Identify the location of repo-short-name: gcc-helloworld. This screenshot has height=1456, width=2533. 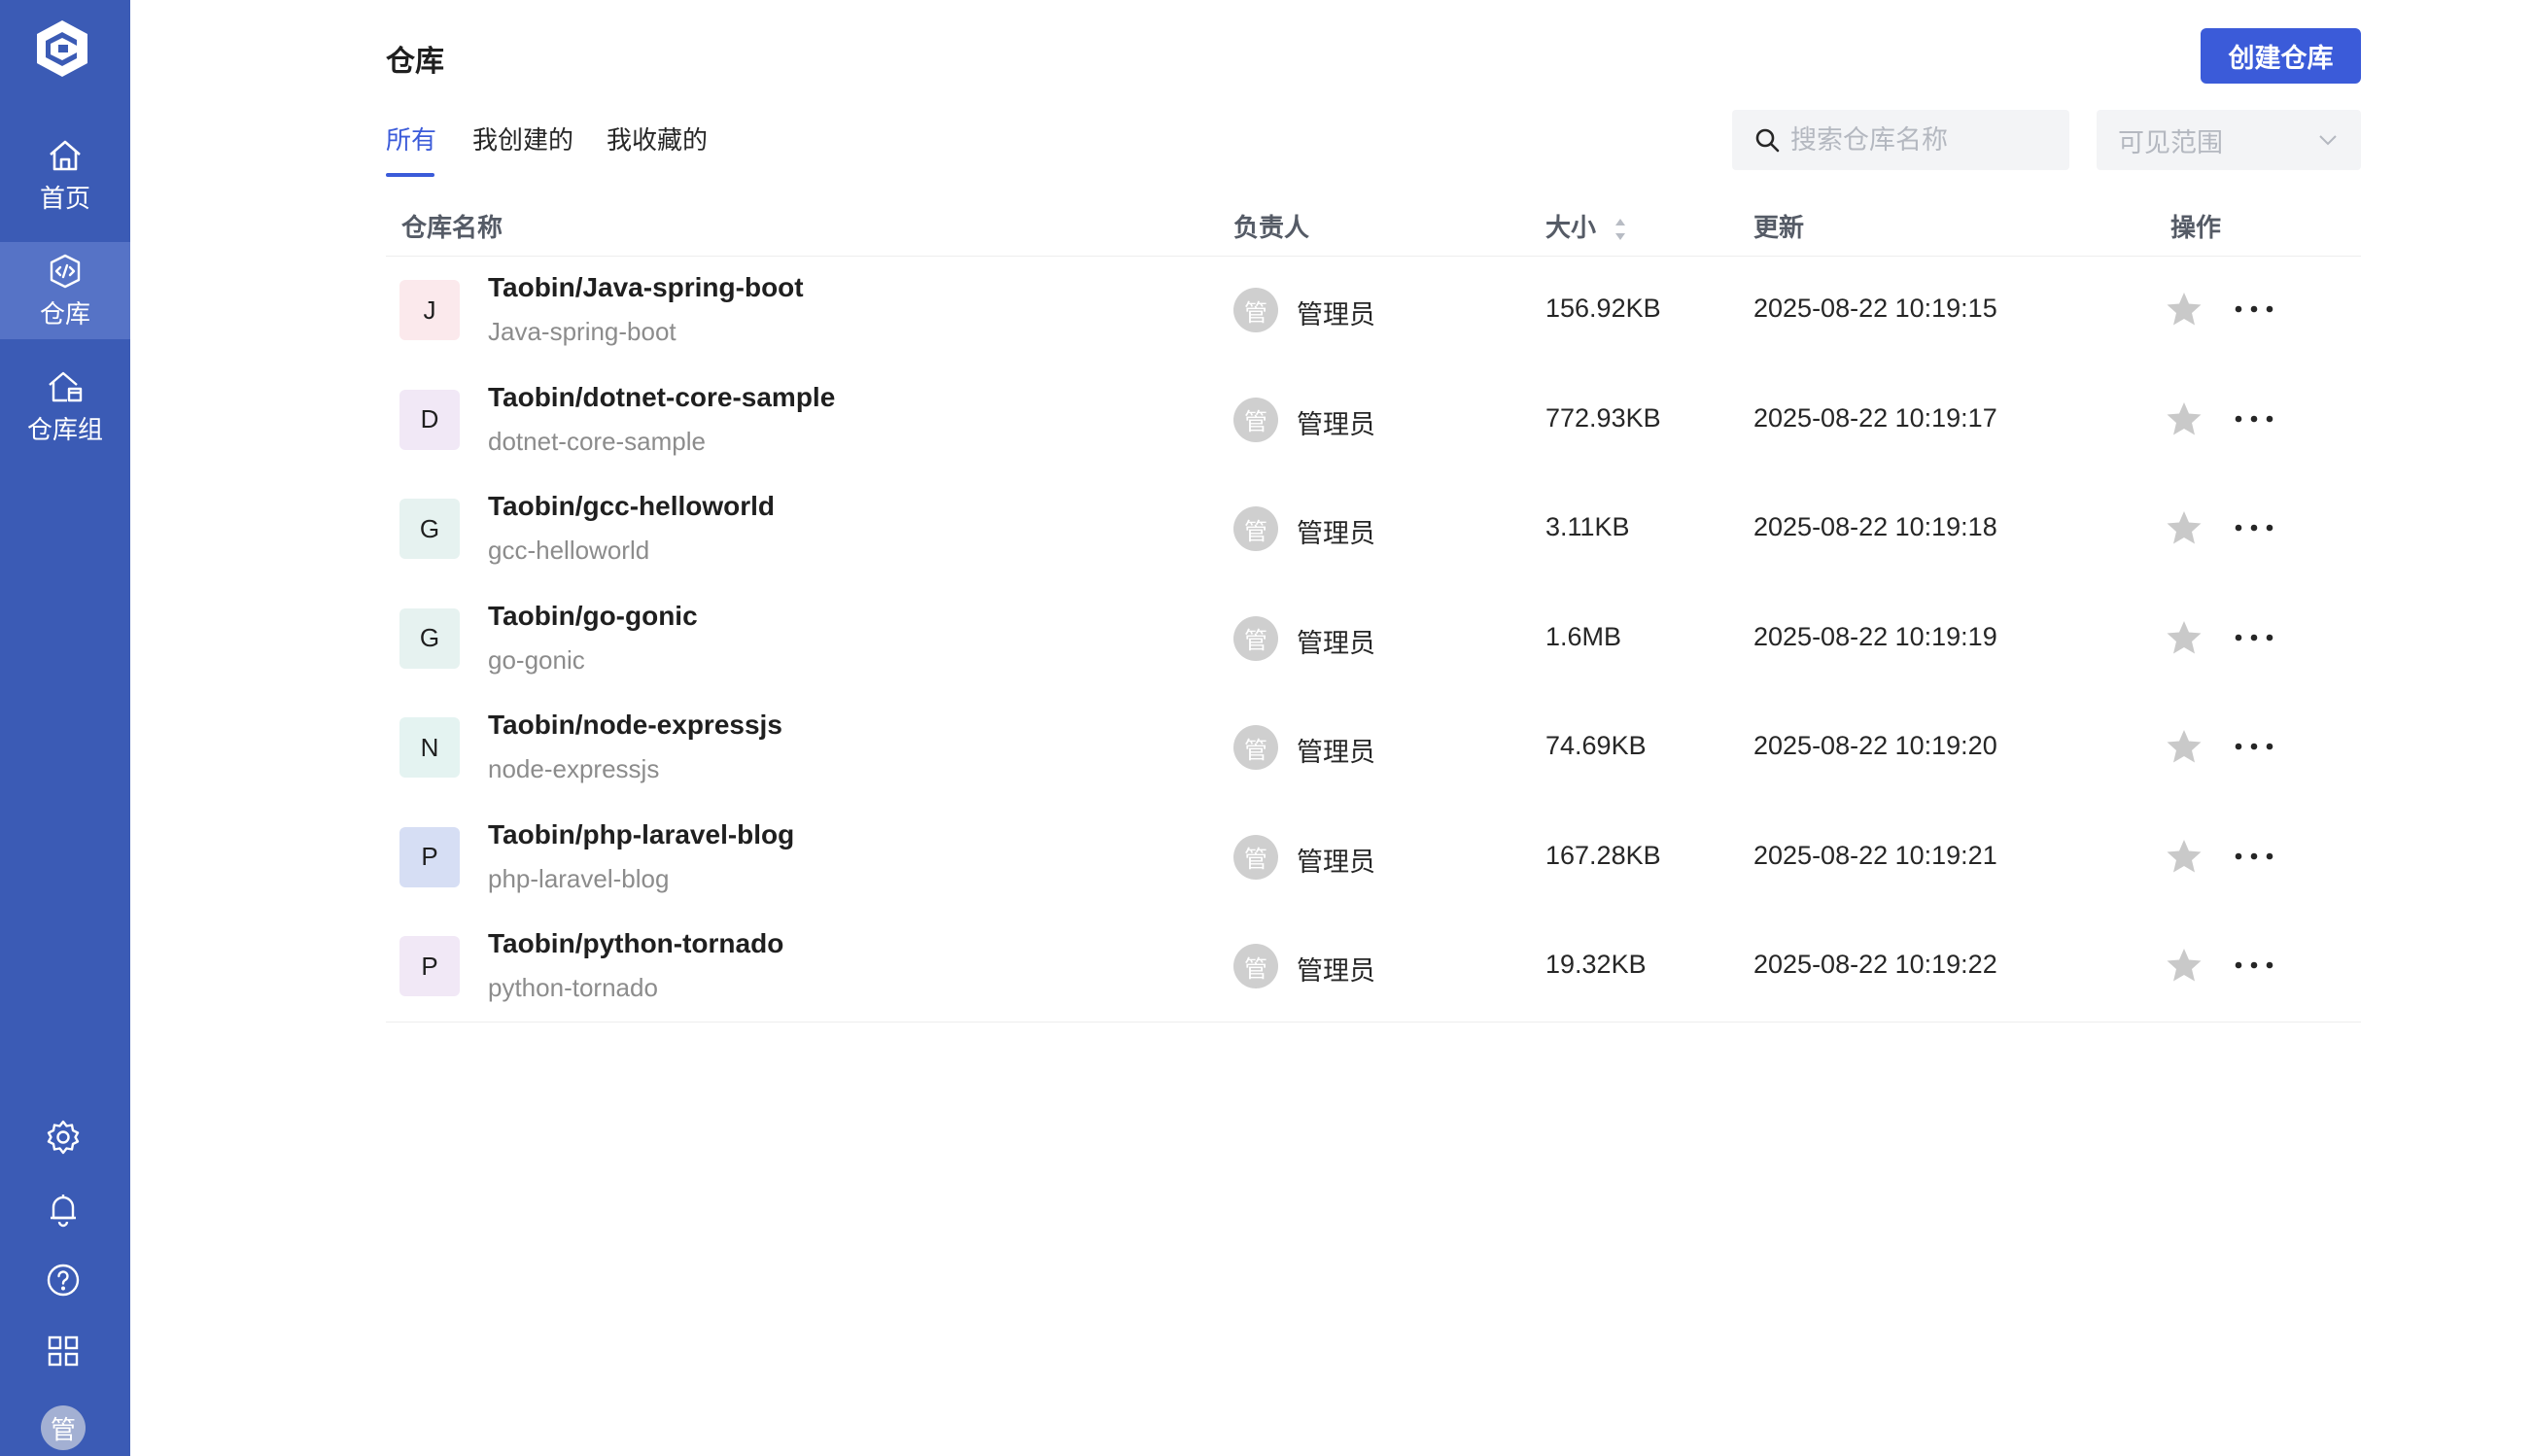
(569, 550).